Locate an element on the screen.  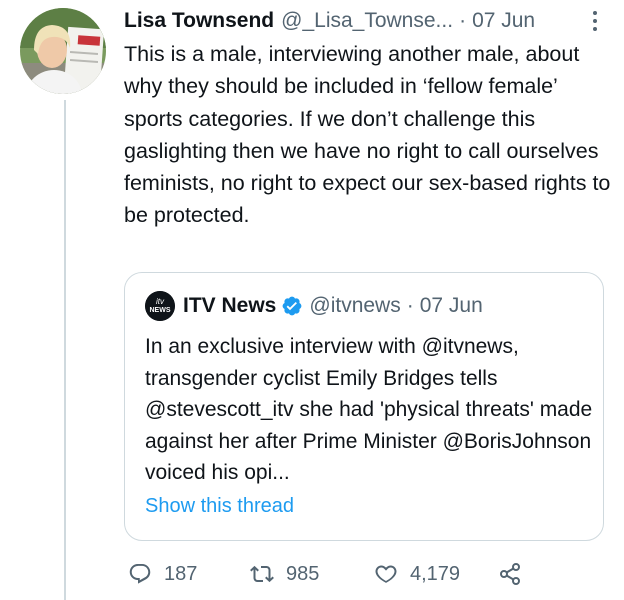
more-vertical-icon is located at coordinates (595, 21).